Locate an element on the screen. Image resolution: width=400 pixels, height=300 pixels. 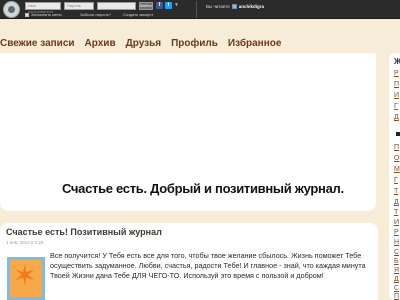
nav-friends: Друзья is located at coordinates (143, 43).